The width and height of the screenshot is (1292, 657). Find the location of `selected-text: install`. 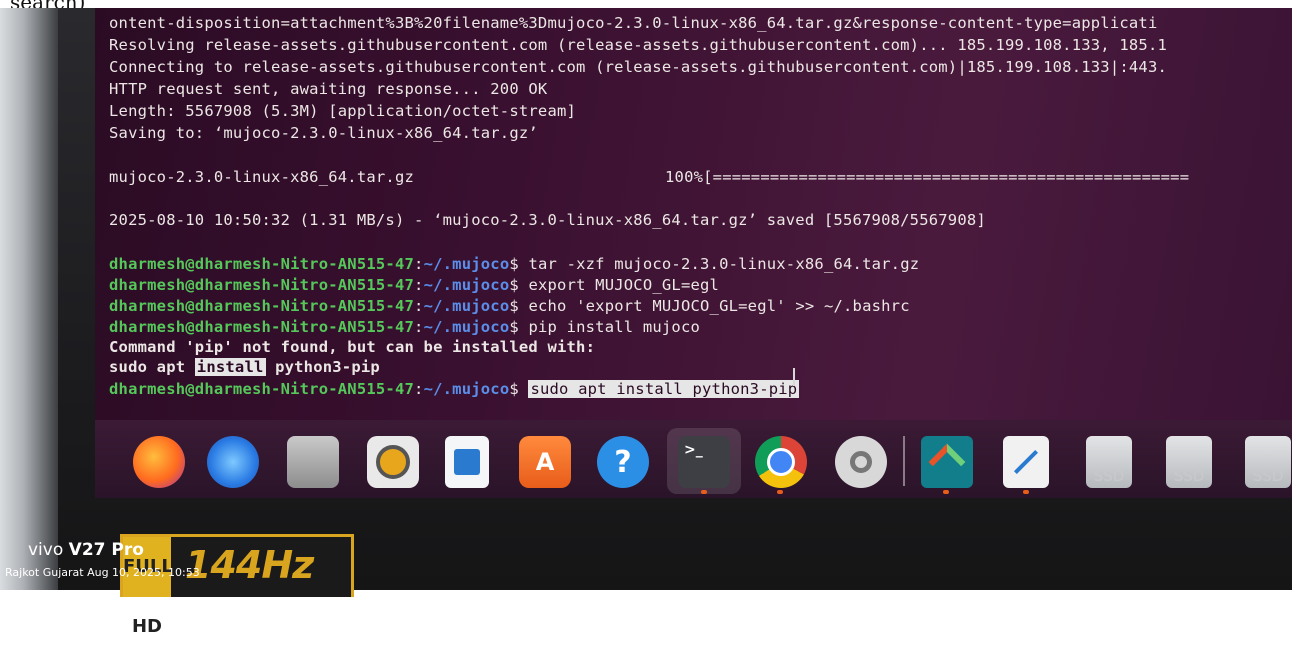

selected-text: install is located at coordinates (230, 367).